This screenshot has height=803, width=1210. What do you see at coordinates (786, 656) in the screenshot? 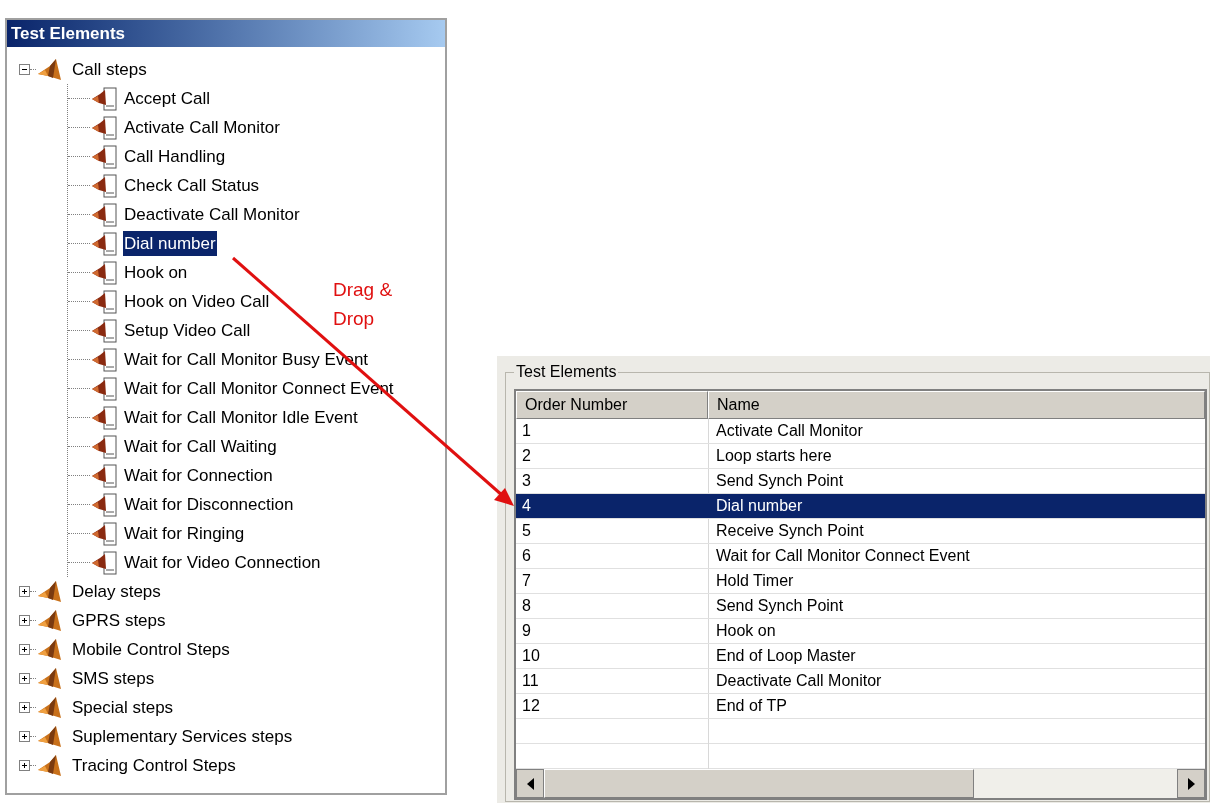
I see `name-cell-text: End of Loop Master` at bounding box center [786, 656].